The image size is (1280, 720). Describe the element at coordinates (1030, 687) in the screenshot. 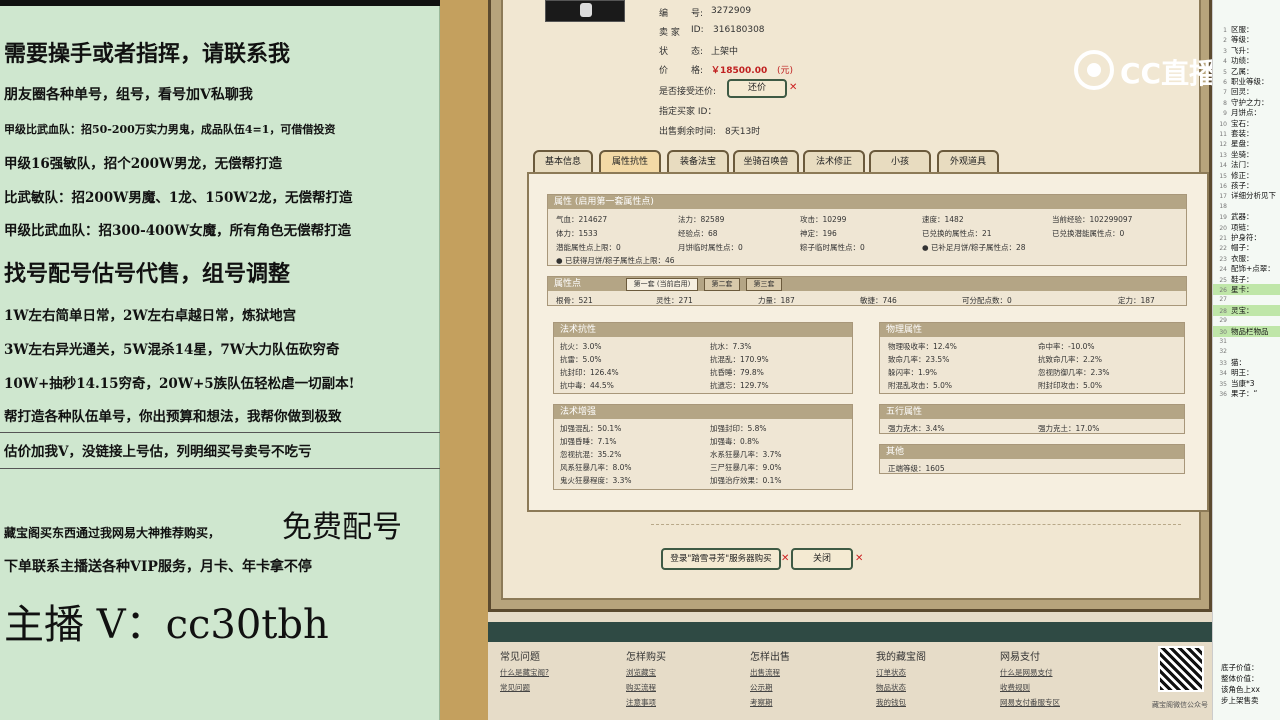

I see `footer-link: 收费规则` at that location.